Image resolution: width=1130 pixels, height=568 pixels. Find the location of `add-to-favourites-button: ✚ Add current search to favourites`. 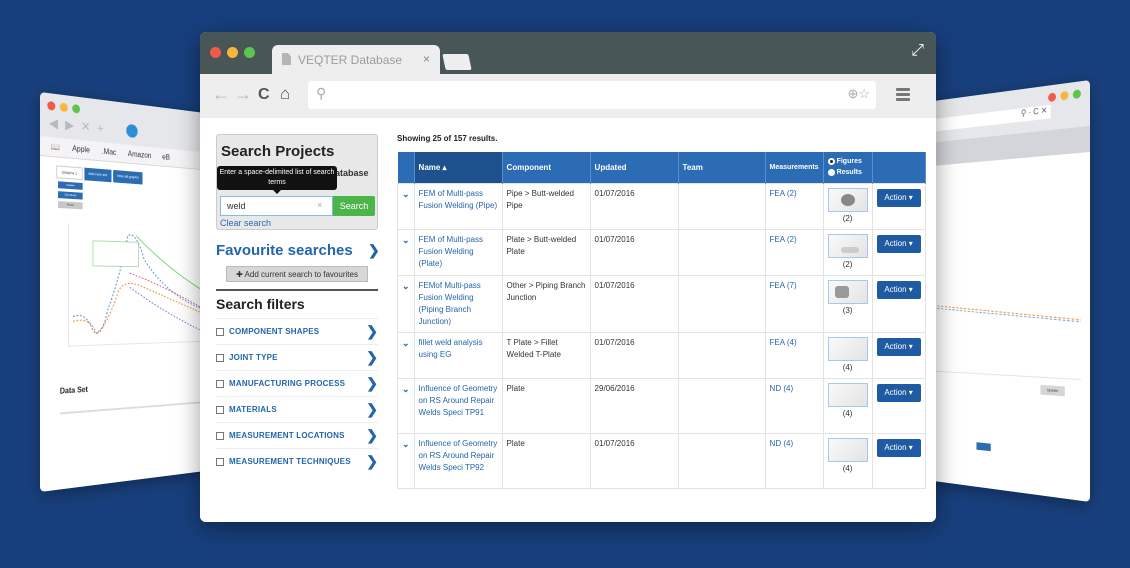

add-to-favourites-button: ✚ Add current search to favourites is located at coordinates (297, 274).